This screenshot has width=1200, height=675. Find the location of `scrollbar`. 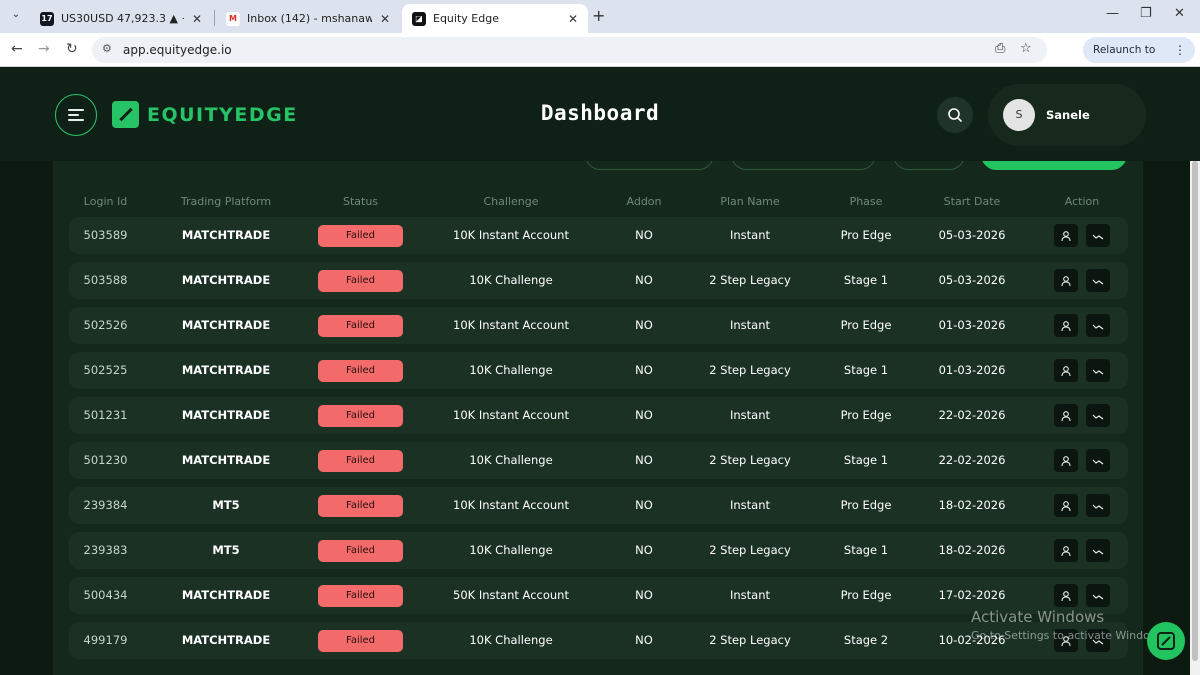

scrollbar is located at coordinates (1195, 418).